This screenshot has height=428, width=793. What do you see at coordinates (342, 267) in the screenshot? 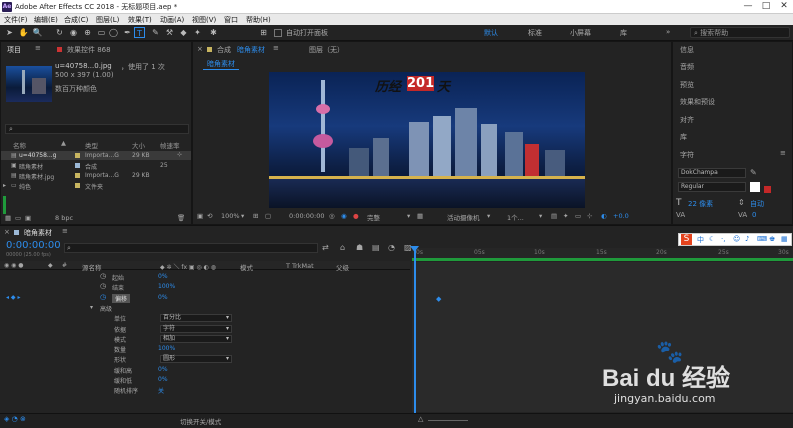
I see `col-parent: 父级` at bounding box center [342, 267].